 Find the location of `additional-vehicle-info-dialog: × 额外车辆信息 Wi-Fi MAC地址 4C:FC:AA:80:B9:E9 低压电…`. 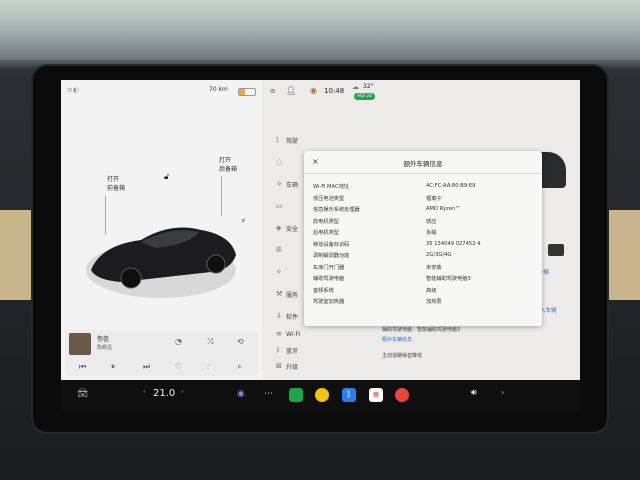

additional-vehicle-info-dialog: × 额外车辆信息 Wi-Fi MAC地址 4C:FC:AA:80:B9:E9 低压电… is located at coordinates (423, 238).